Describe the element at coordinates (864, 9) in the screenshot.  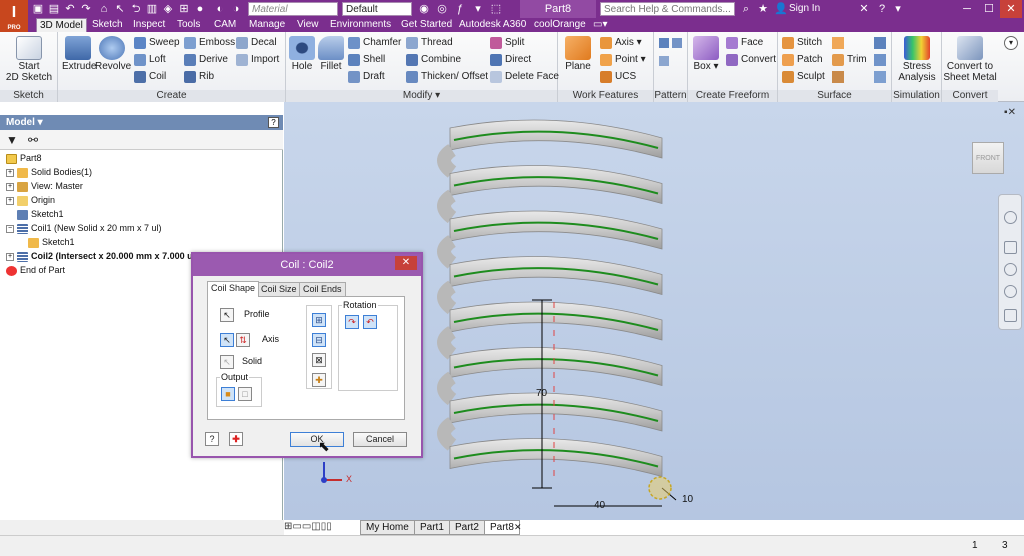
I see `exchange-icon: ✕` at that location.